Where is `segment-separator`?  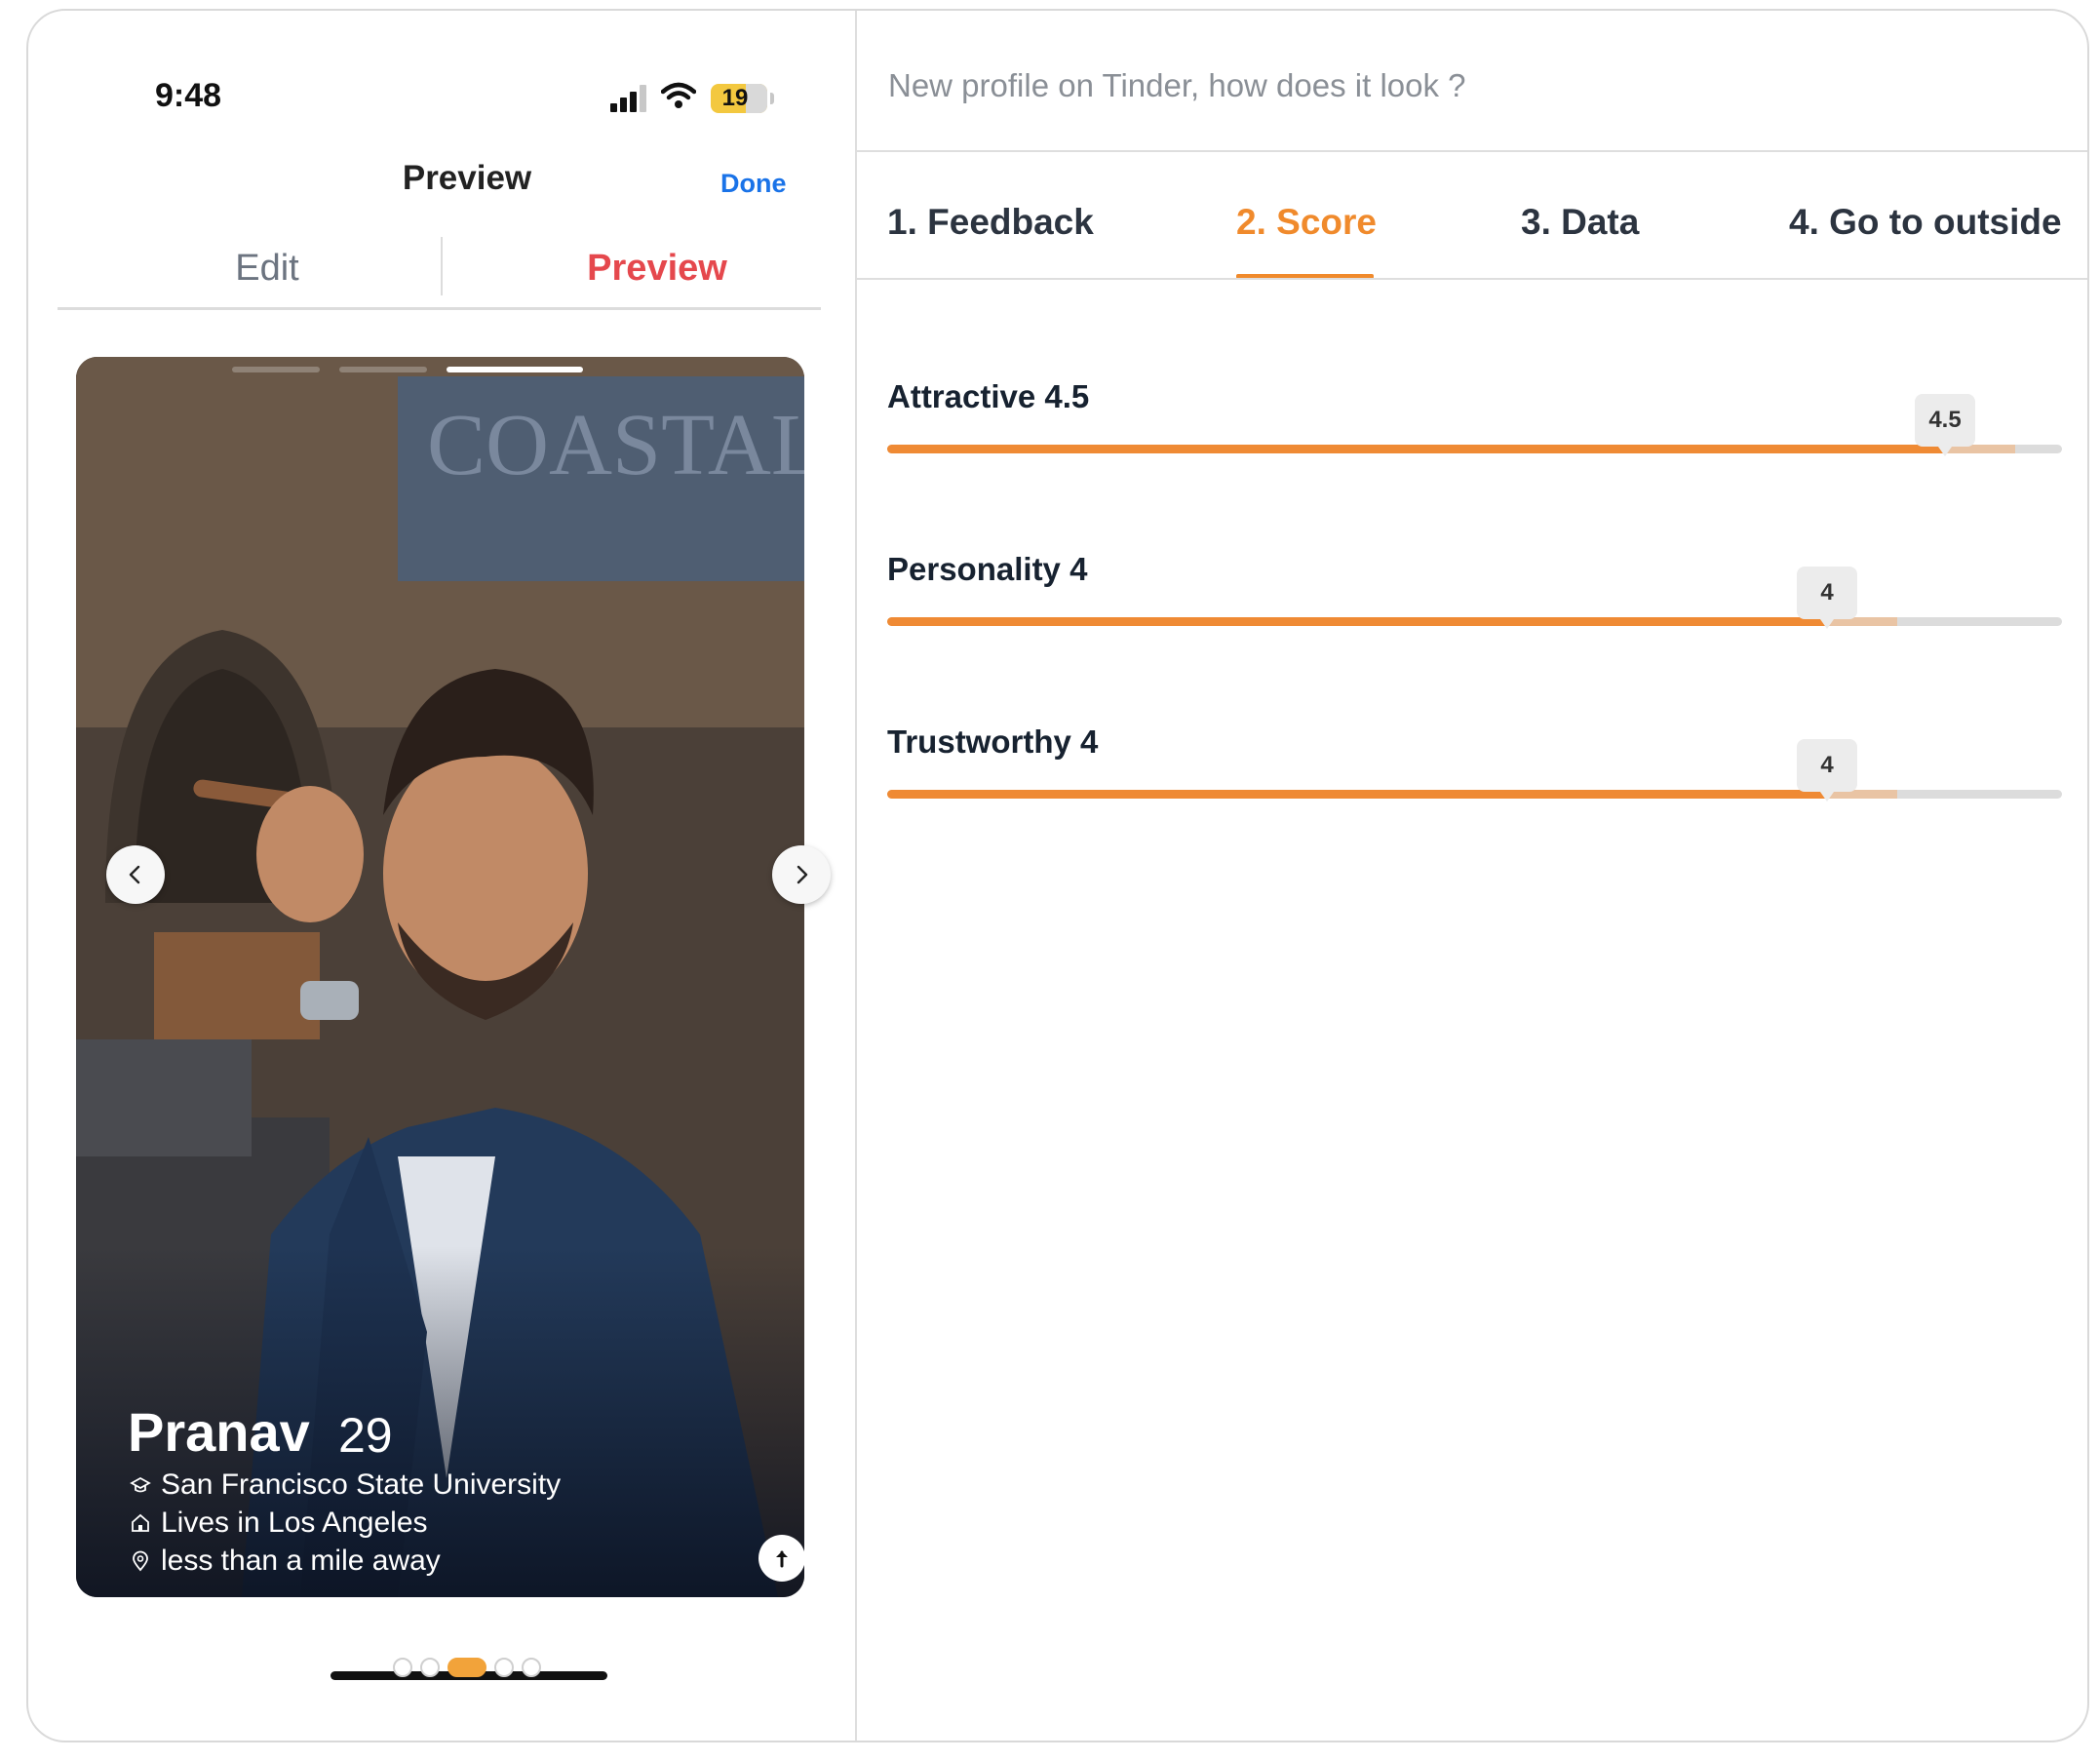 segment-separator is located at coordinates (442, 266).